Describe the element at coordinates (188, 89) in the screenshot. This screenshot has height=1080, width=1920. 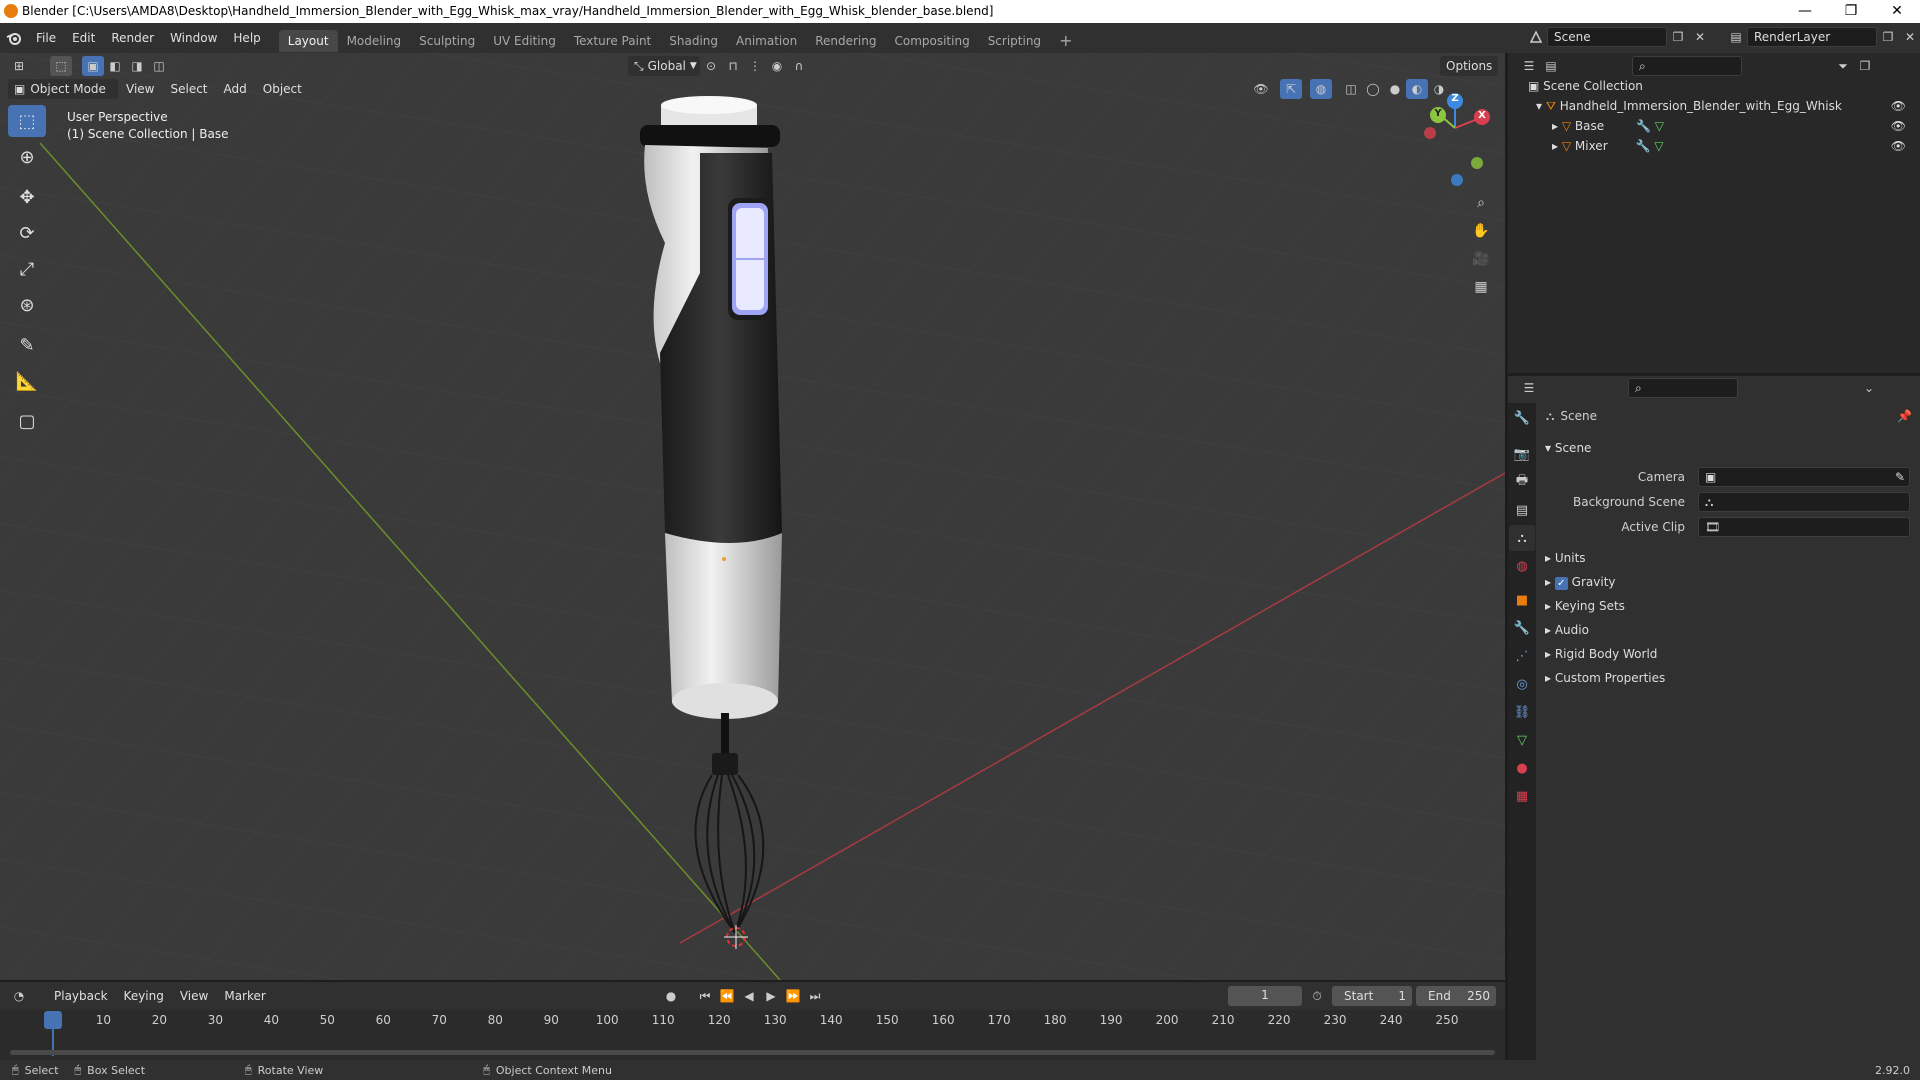
I see `viewport-menu-select: Select` at that location.